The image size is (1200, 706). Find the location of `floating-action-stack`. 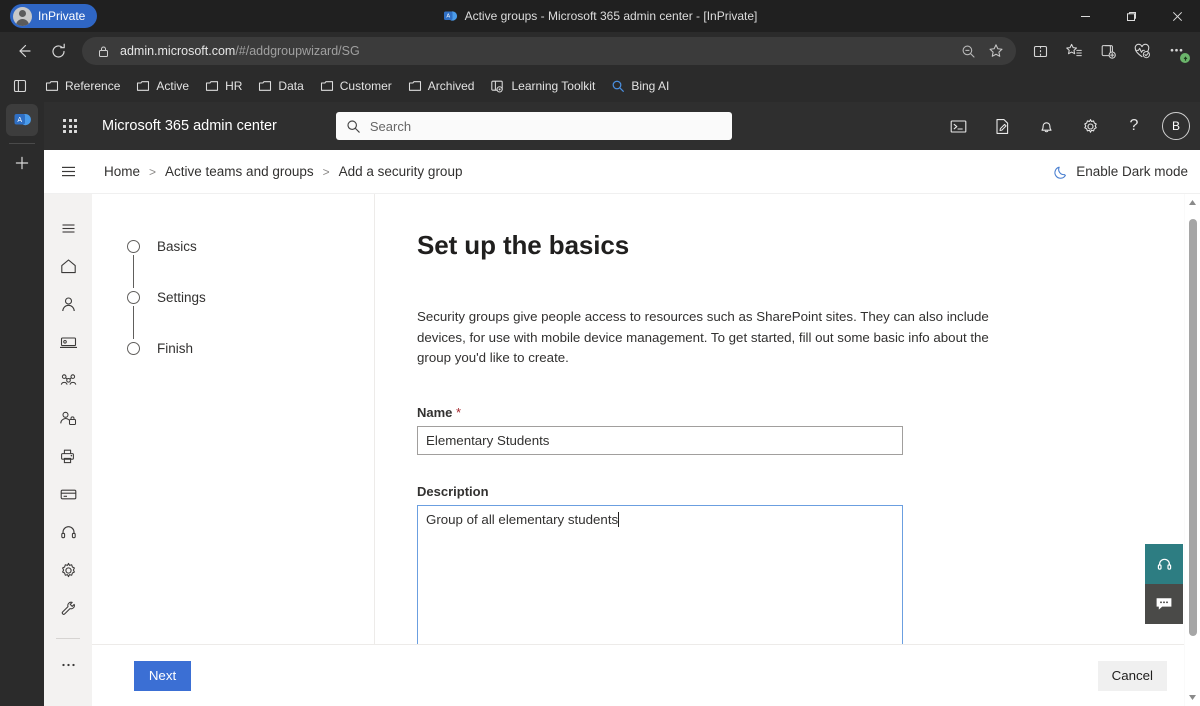

floating-action-stack is located at coordinates (1164, 584).